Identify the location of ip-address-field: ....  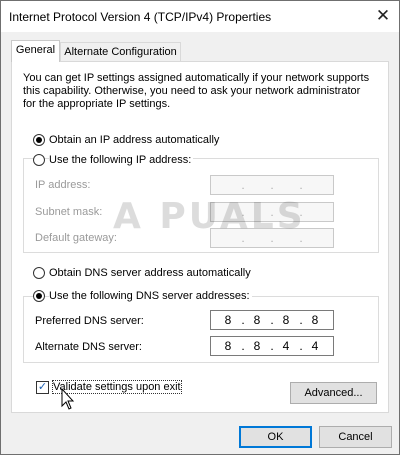
(272, 185).